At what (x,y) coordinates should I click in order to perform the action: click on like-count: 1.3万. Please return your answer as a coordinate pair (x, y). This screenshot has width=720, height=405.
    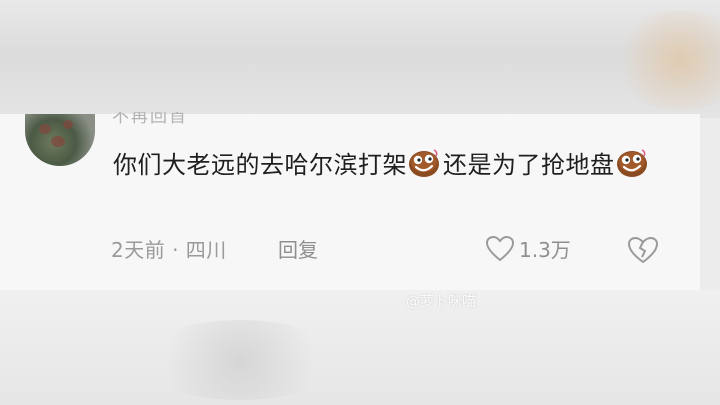
    Looking at the image, I should click on (545, 250).